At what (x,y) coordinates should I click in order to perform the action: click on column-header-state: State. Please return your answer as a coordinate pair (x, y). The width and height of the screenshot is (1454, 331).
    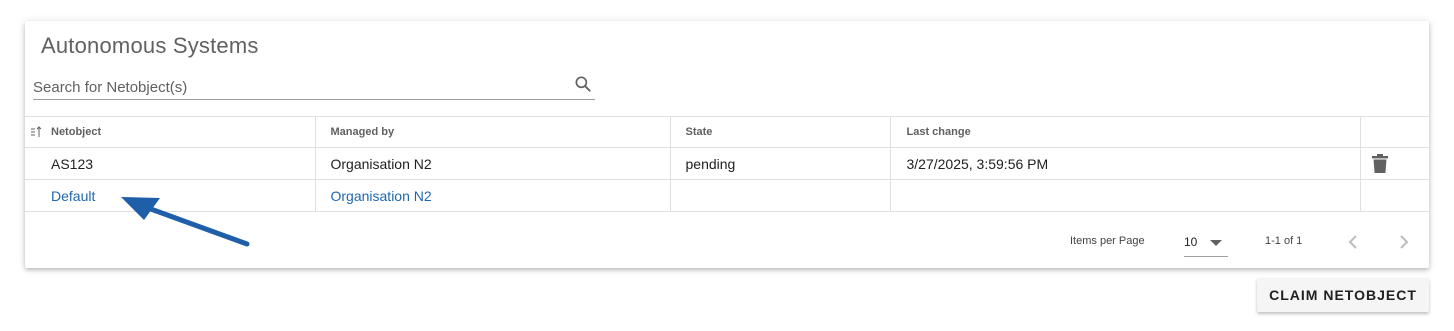
    Looking at the image, I should click on (780, 132).